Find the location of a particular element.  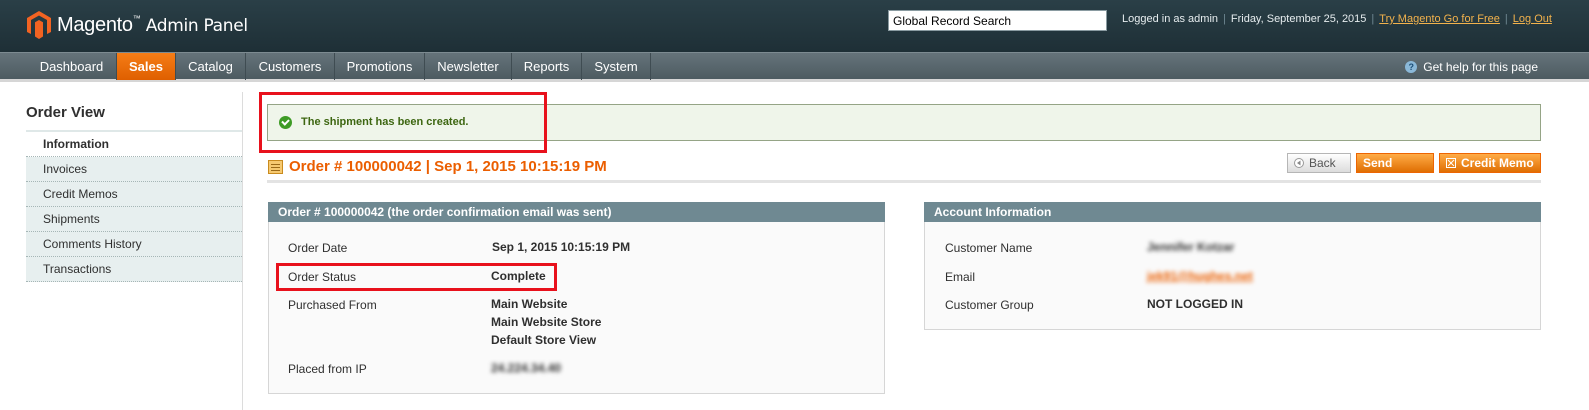

sidebar-item-comments-history: Comments History is located at coordinates (134, 244).